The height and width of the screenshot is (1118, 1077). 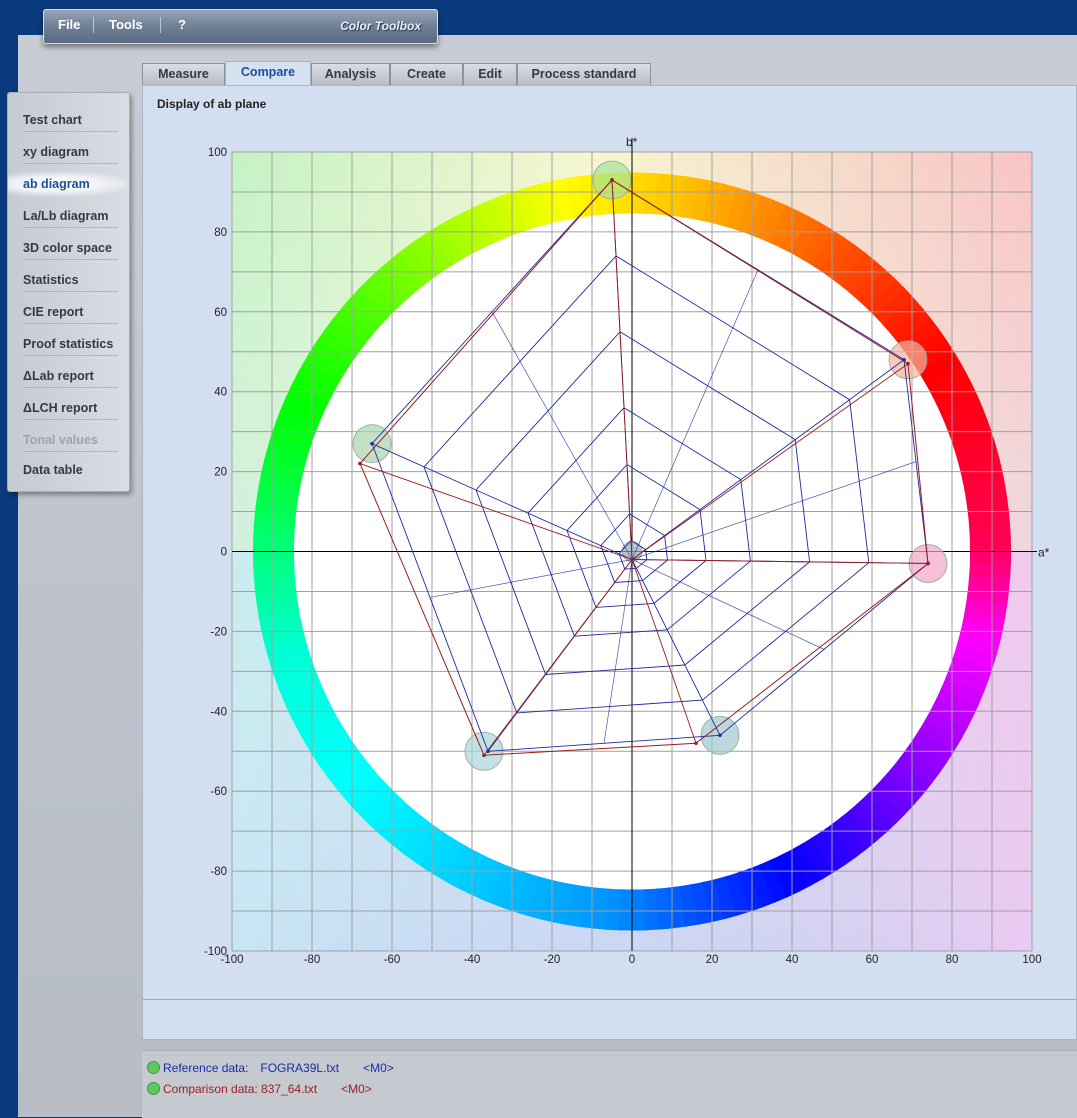 What do you see at coordinates (872, 960) in the screenshot?
I see `x-tick-label: 60` at bounding box center [872, 960].